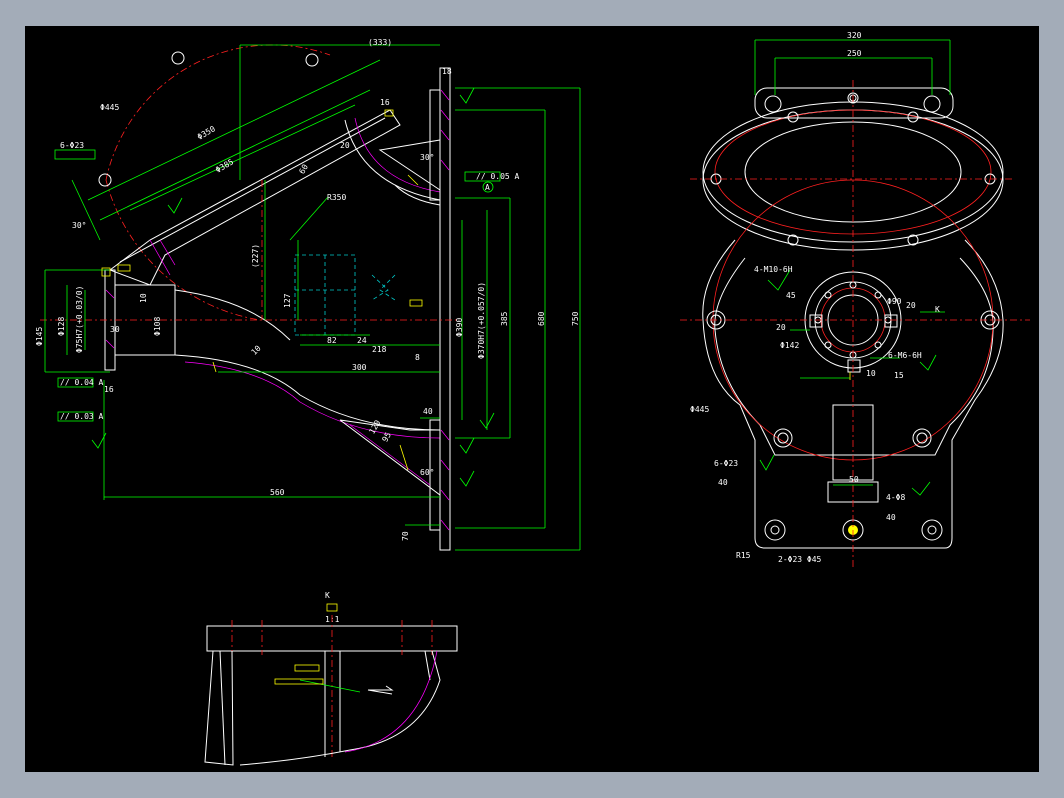 The image size is (1064, 798). What do you see at coordinates (336, 197) in the screenshot?
I see `dim-R350: R350` at bounding box center [336, 197].